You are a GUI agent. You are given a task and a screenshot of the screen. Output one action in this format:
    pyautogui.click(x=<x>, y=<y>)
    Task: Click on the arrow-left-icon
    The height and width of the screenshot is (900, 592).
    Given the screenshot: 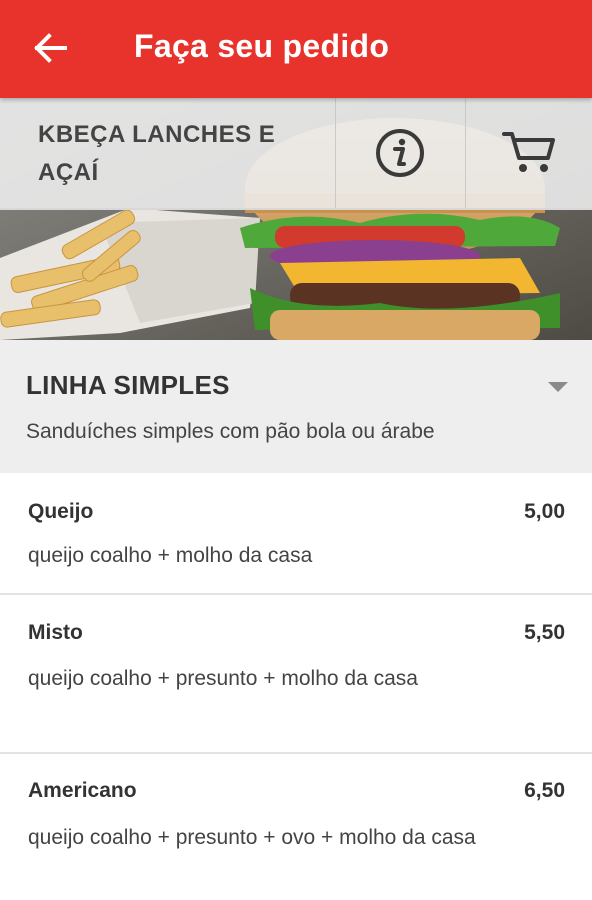 What is the action you would take?
    pyautogui.click(x=50, y=48)
    